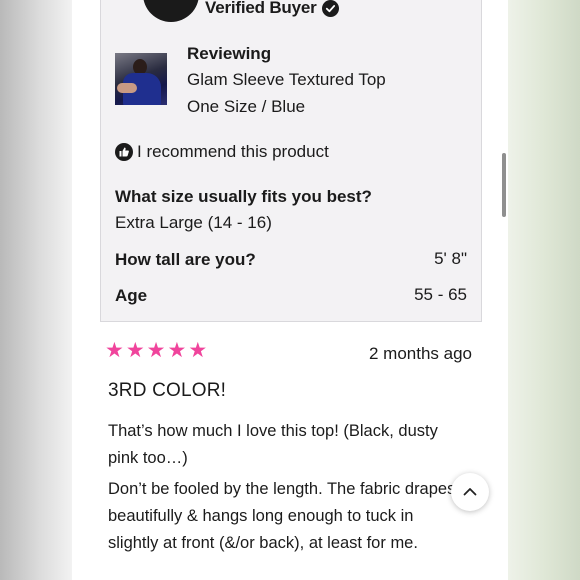 The image size is (580, 580). Describe the element at coordinates (243, 196) in the screenshot. I see `size-question: What size usually fits you best?` at that location.